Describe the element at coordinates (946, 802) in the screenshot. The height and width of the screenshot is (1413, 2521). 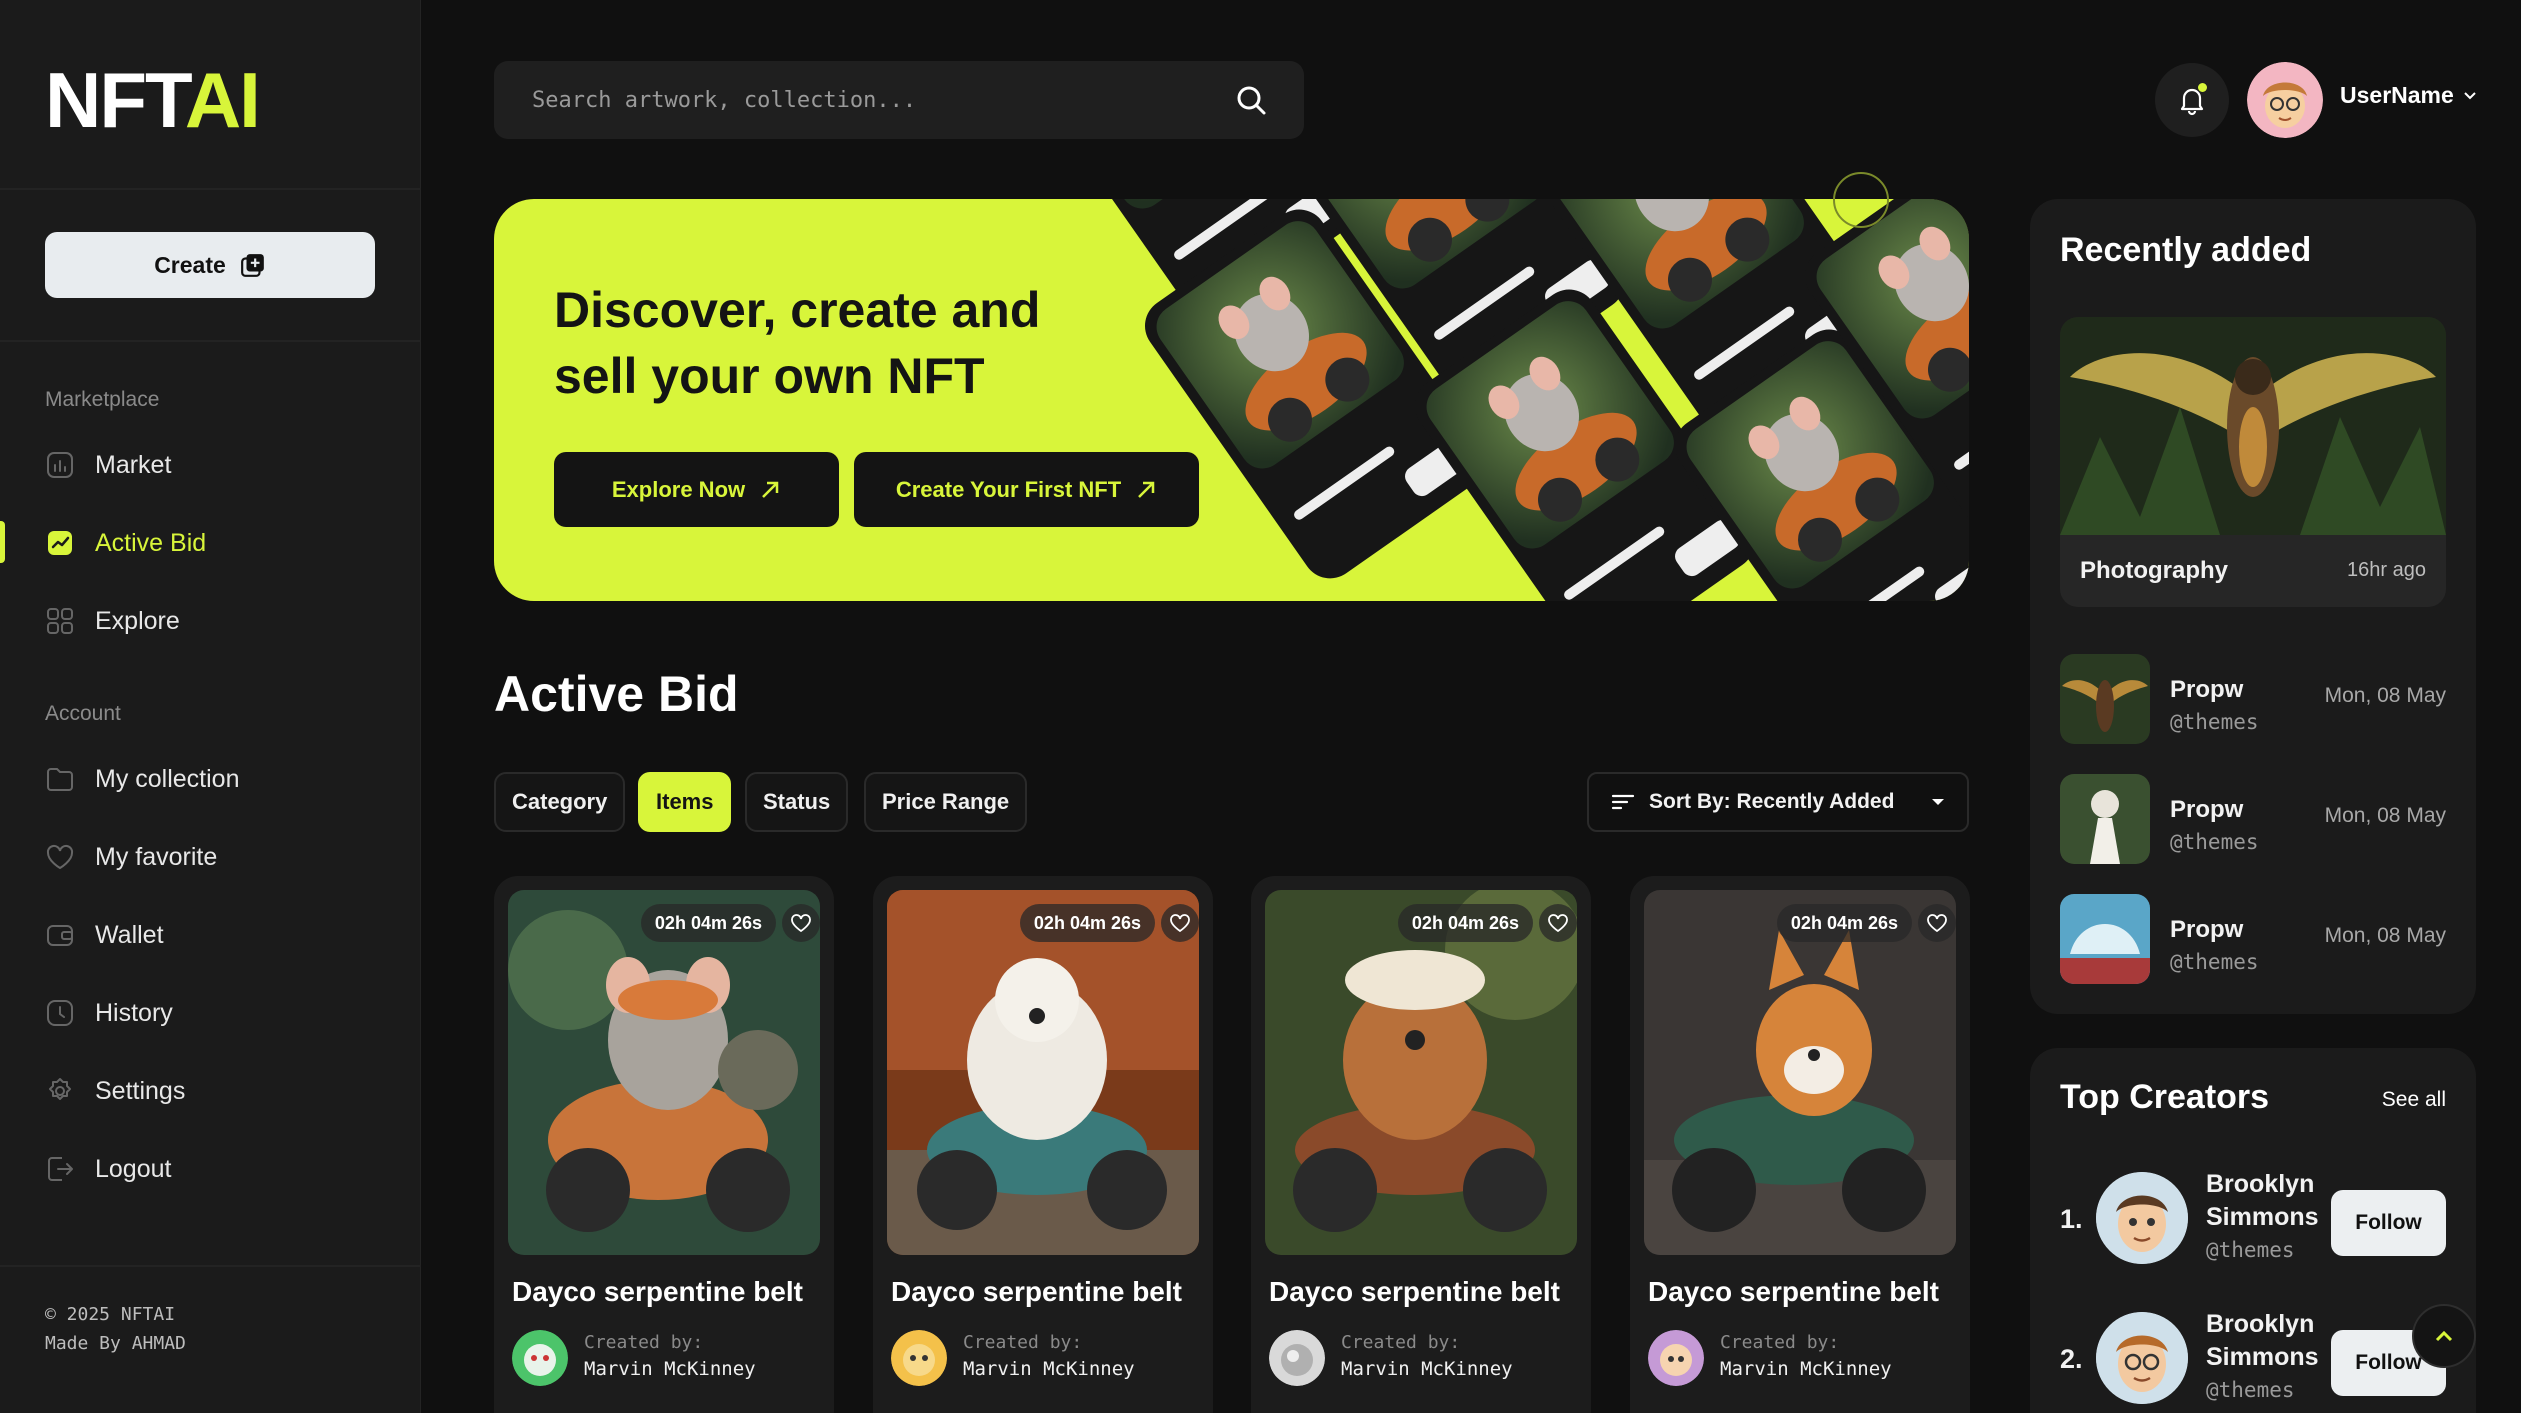
I see `filter-price-range: Price Range` at that location.